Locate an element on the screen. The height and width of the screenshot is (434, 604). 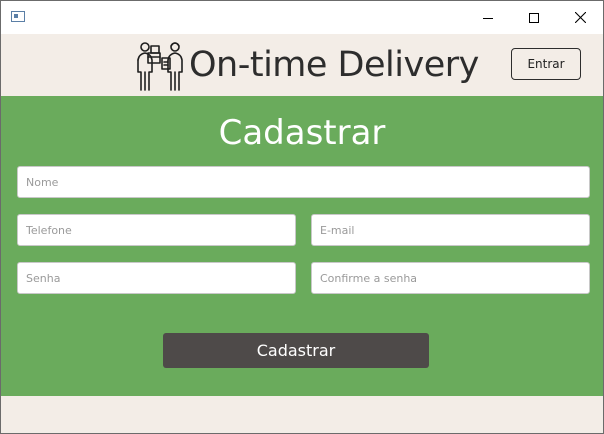
footer is located at coordinates (302, 414).